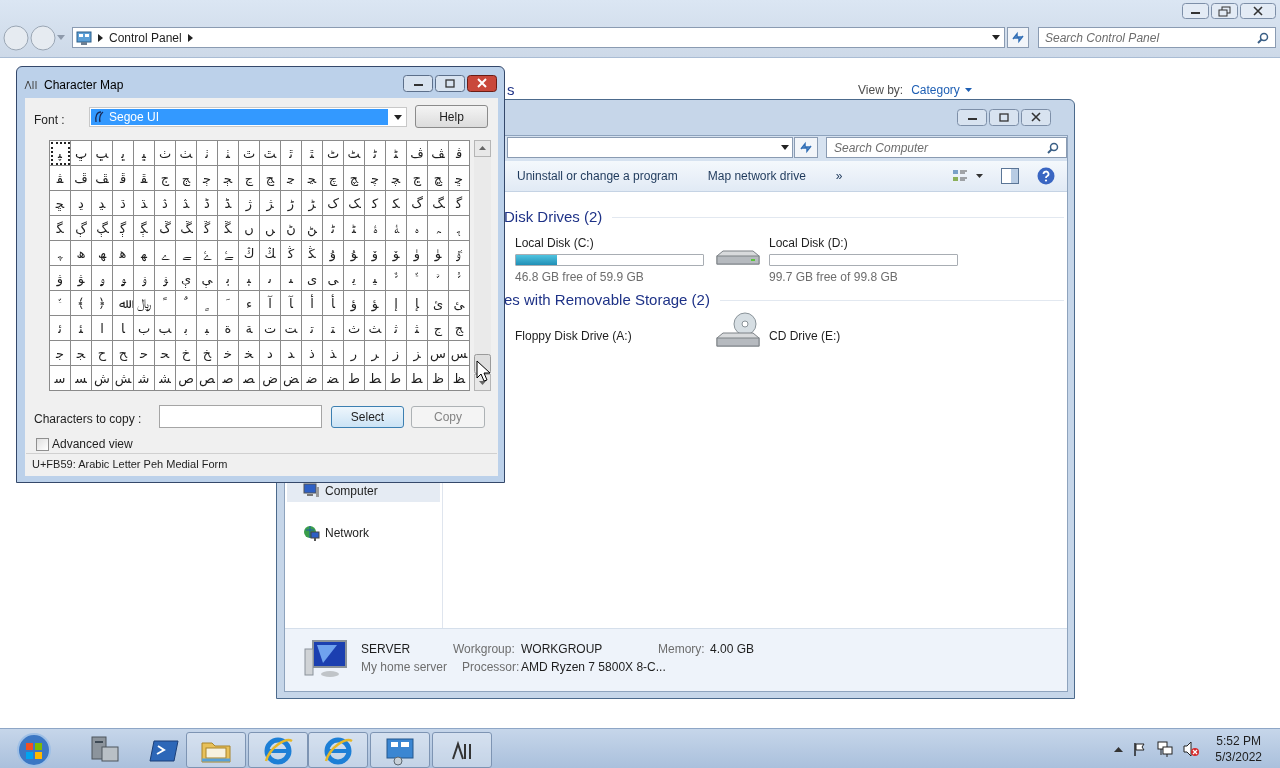  What do you see at coordinates (756, 176) in the screenshot?
I see `toolbar-button: Map network drive` at bounding box center [756, 176].